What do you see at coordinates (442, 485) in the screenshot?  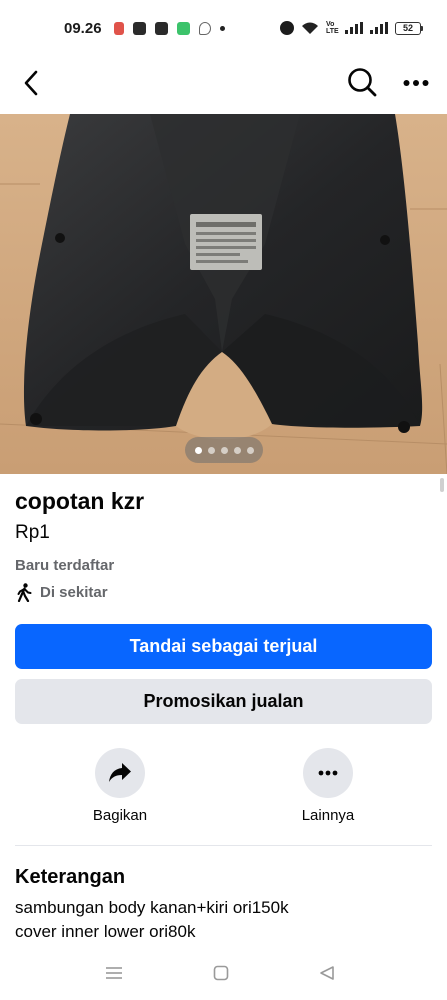 I see `scrollbar-thumb` at bounding box center [442, 485].